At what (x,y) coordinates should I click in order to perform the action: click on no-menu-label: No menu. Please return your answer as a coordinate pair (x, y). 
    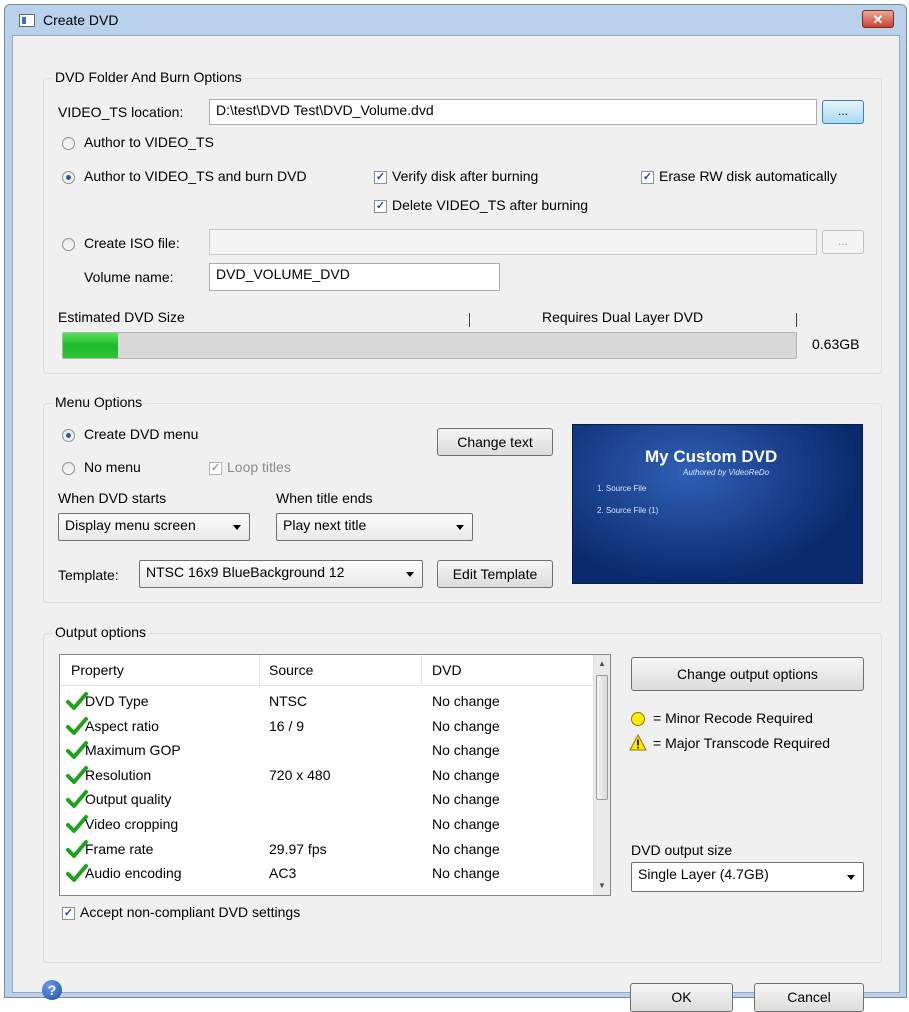
    Looking at the image, I should click on (112, 467).